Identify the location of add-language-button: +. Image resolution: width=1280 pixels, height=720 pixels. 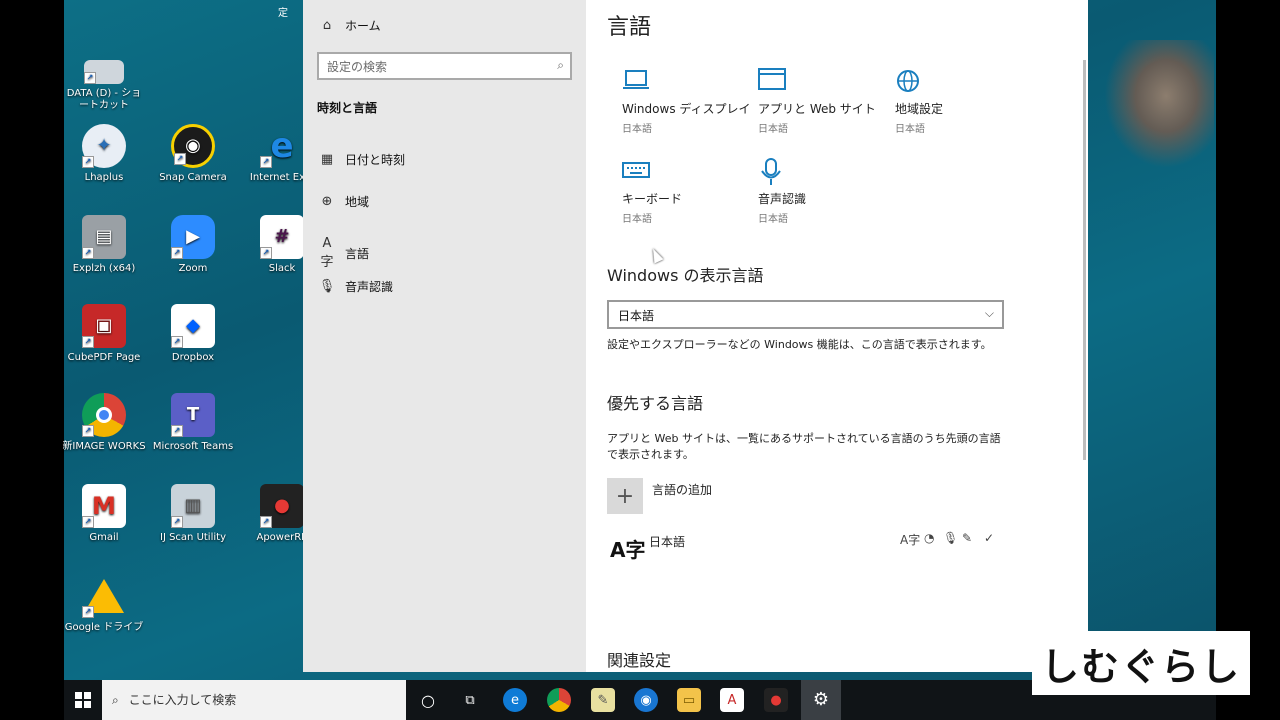
(625, 496).